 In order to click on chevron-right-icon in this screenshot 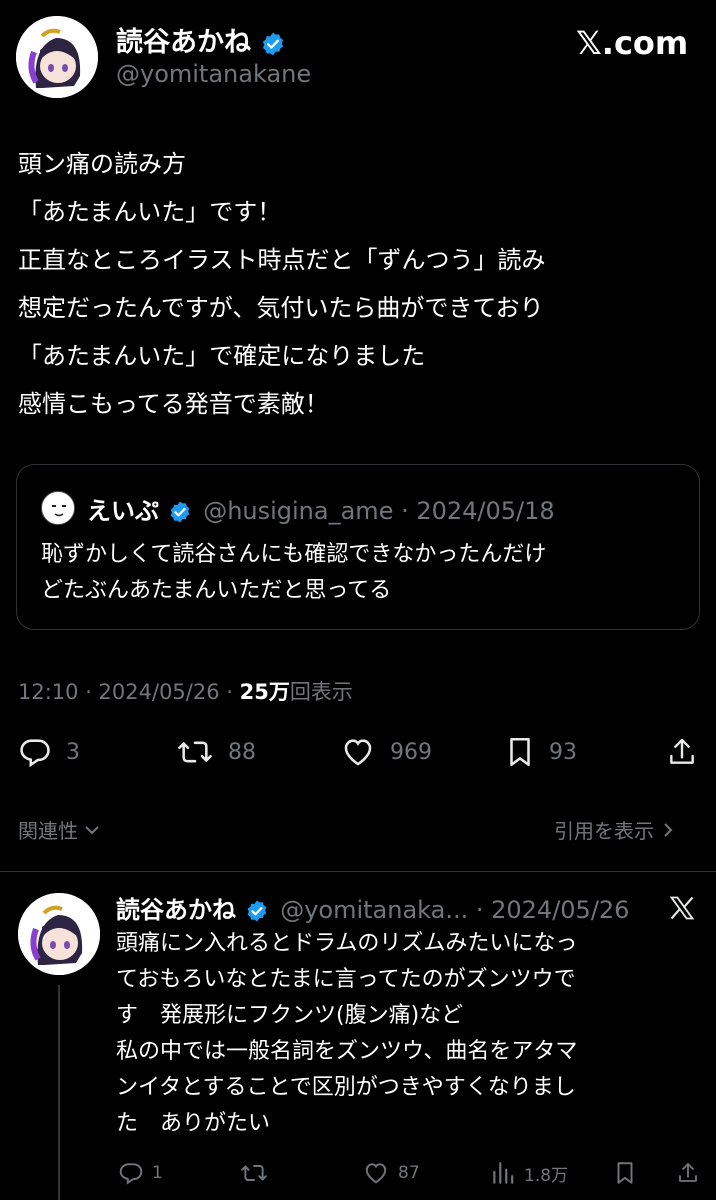, I will do `click(668, 829)`.